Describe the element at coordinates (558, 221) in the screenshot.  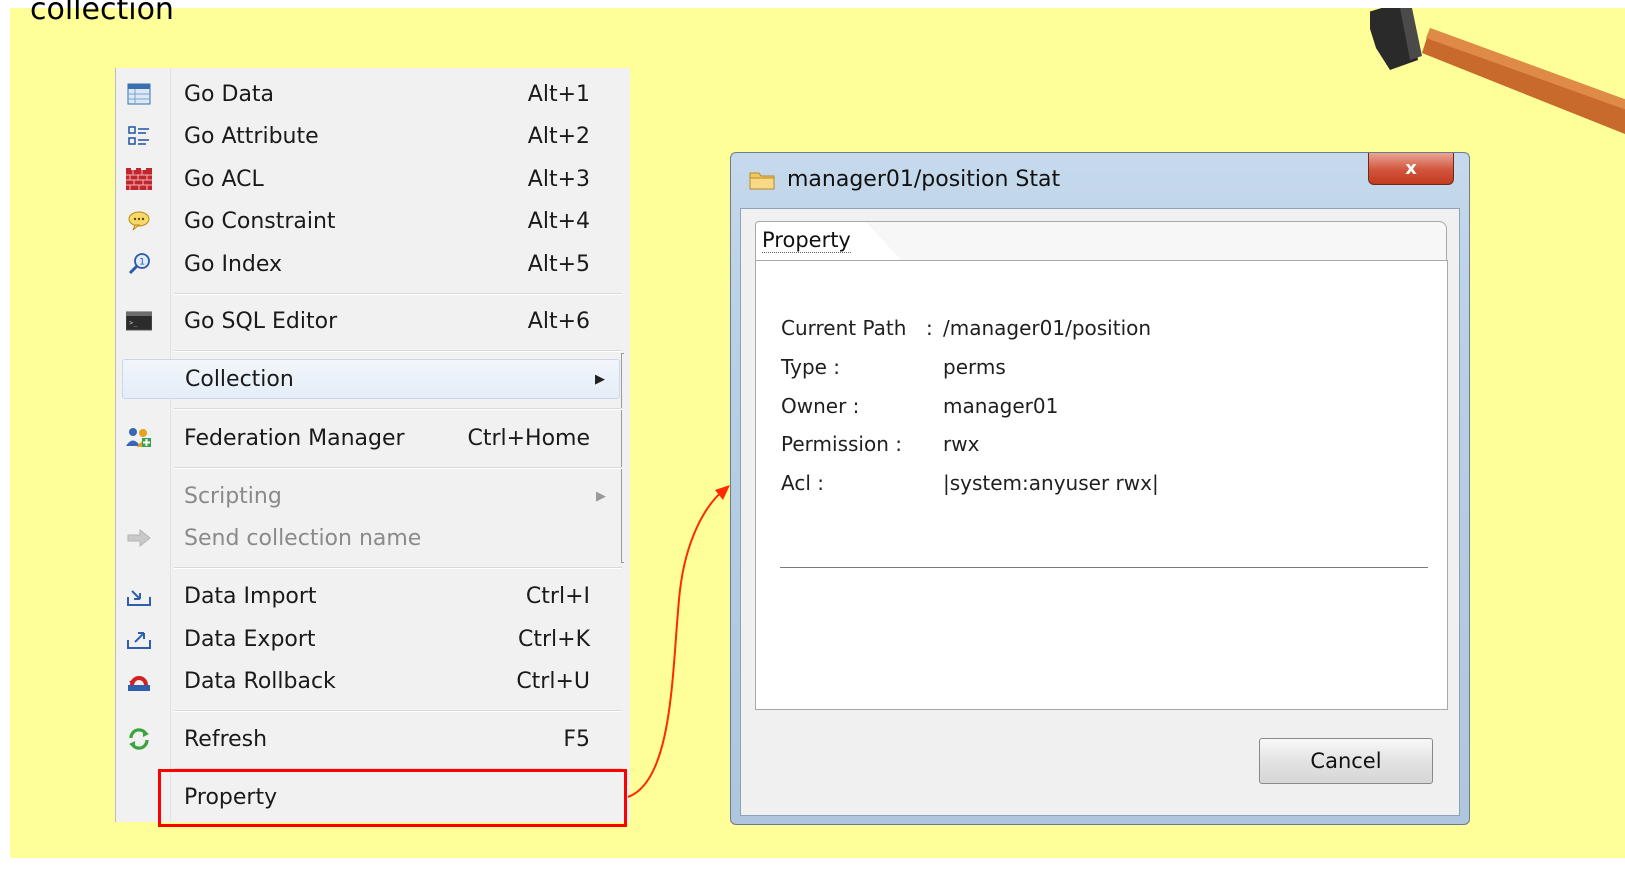
I see `menu-item-shortcut: Alt+4` at that location.